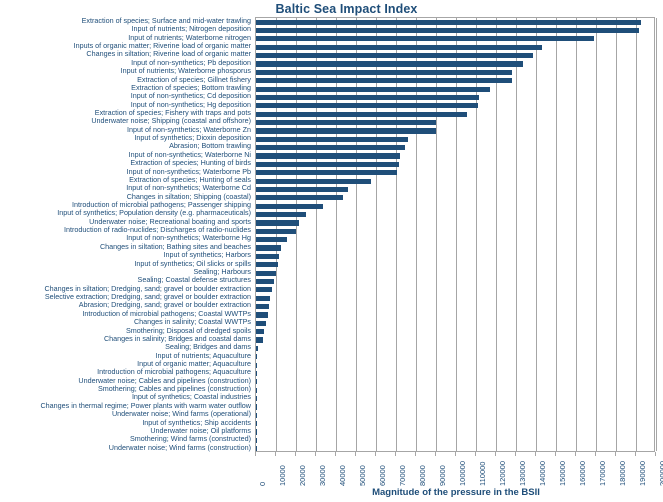 This screenshot has height=502, width=663. I want to click on x-tick-label: 20000, so click(302, 475).